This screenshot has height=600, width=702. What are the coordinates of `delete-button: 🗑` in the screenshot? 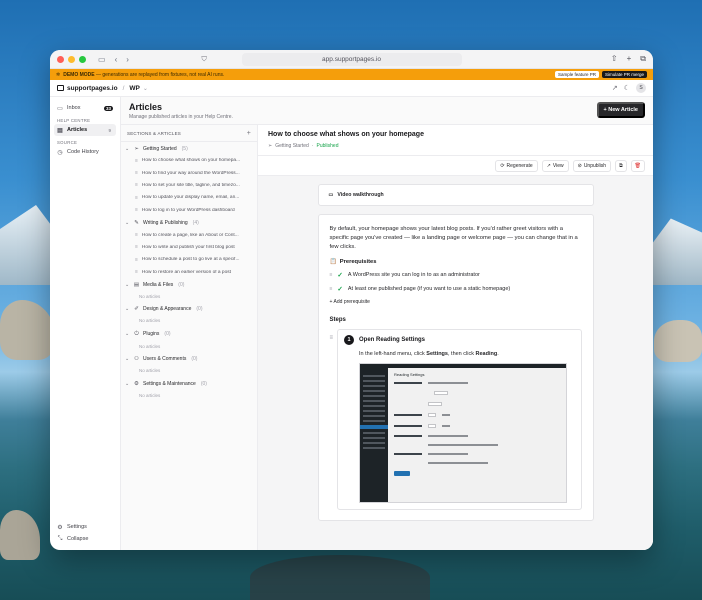 It's located at (637, 165).